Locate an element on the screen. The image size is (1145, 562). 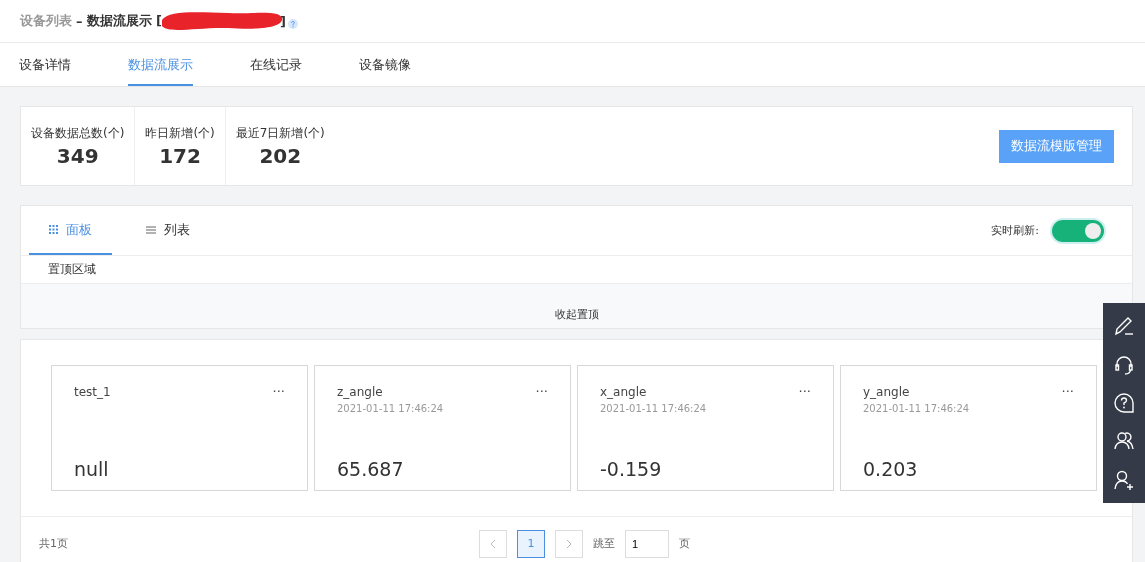
stat-label: 设备数据总数(个) is located at coordinates (78, 133).